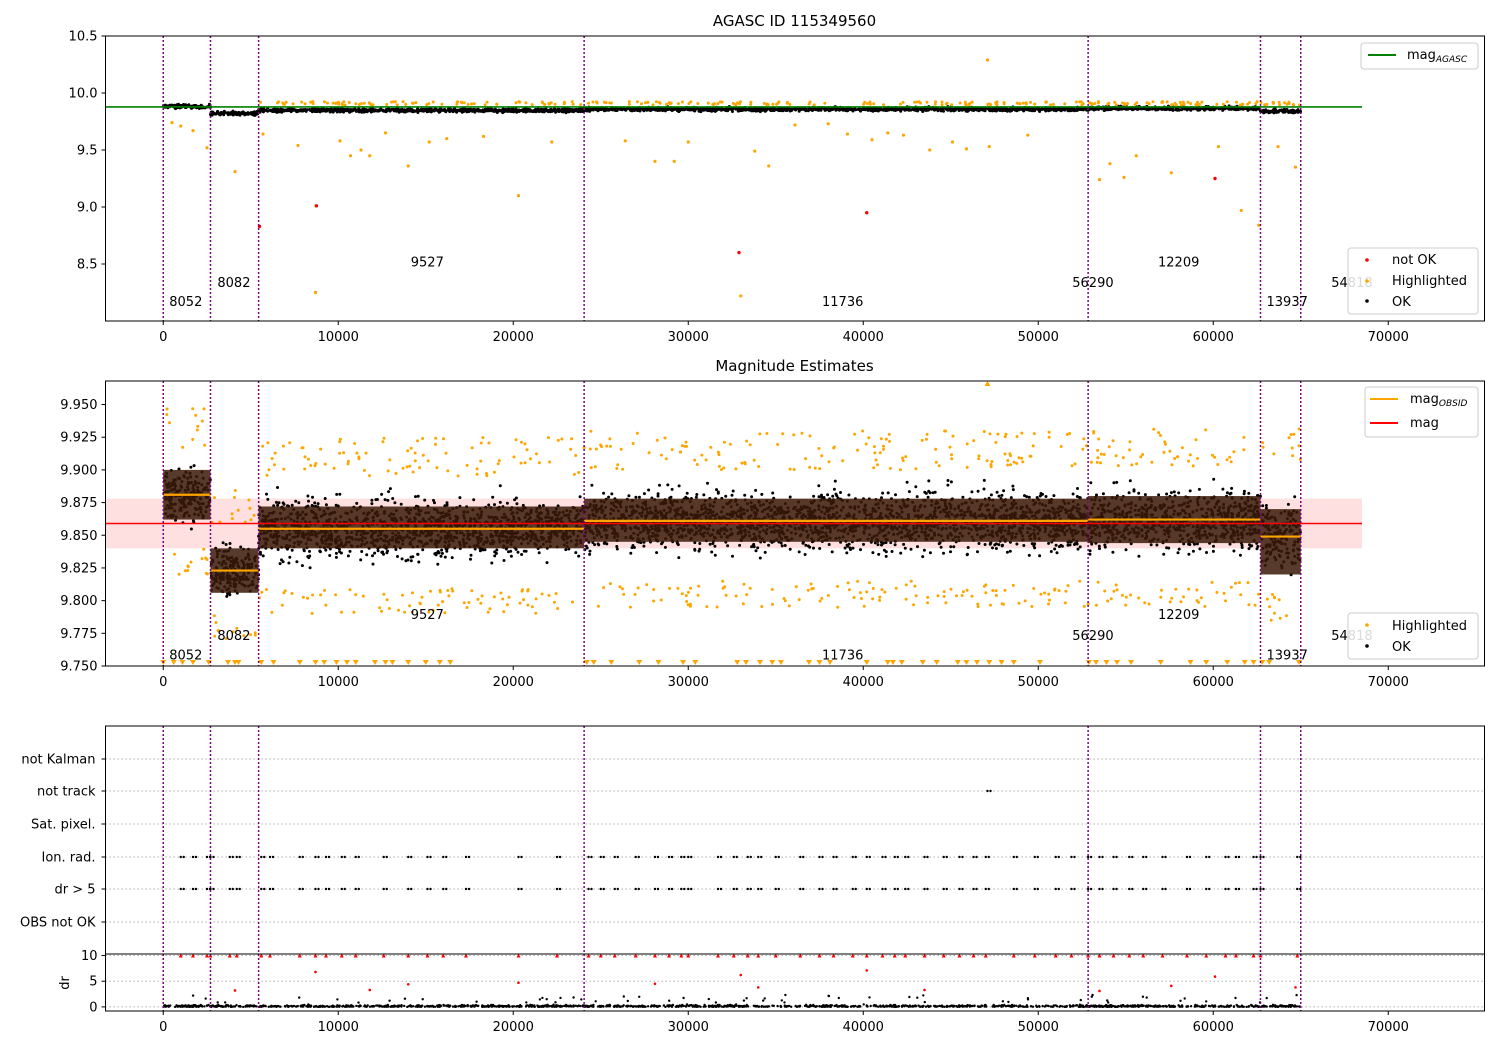  Describe the element at coordinates (1419, 56) in the screenshot. I see `legend-upper: magAGASC` at that location.